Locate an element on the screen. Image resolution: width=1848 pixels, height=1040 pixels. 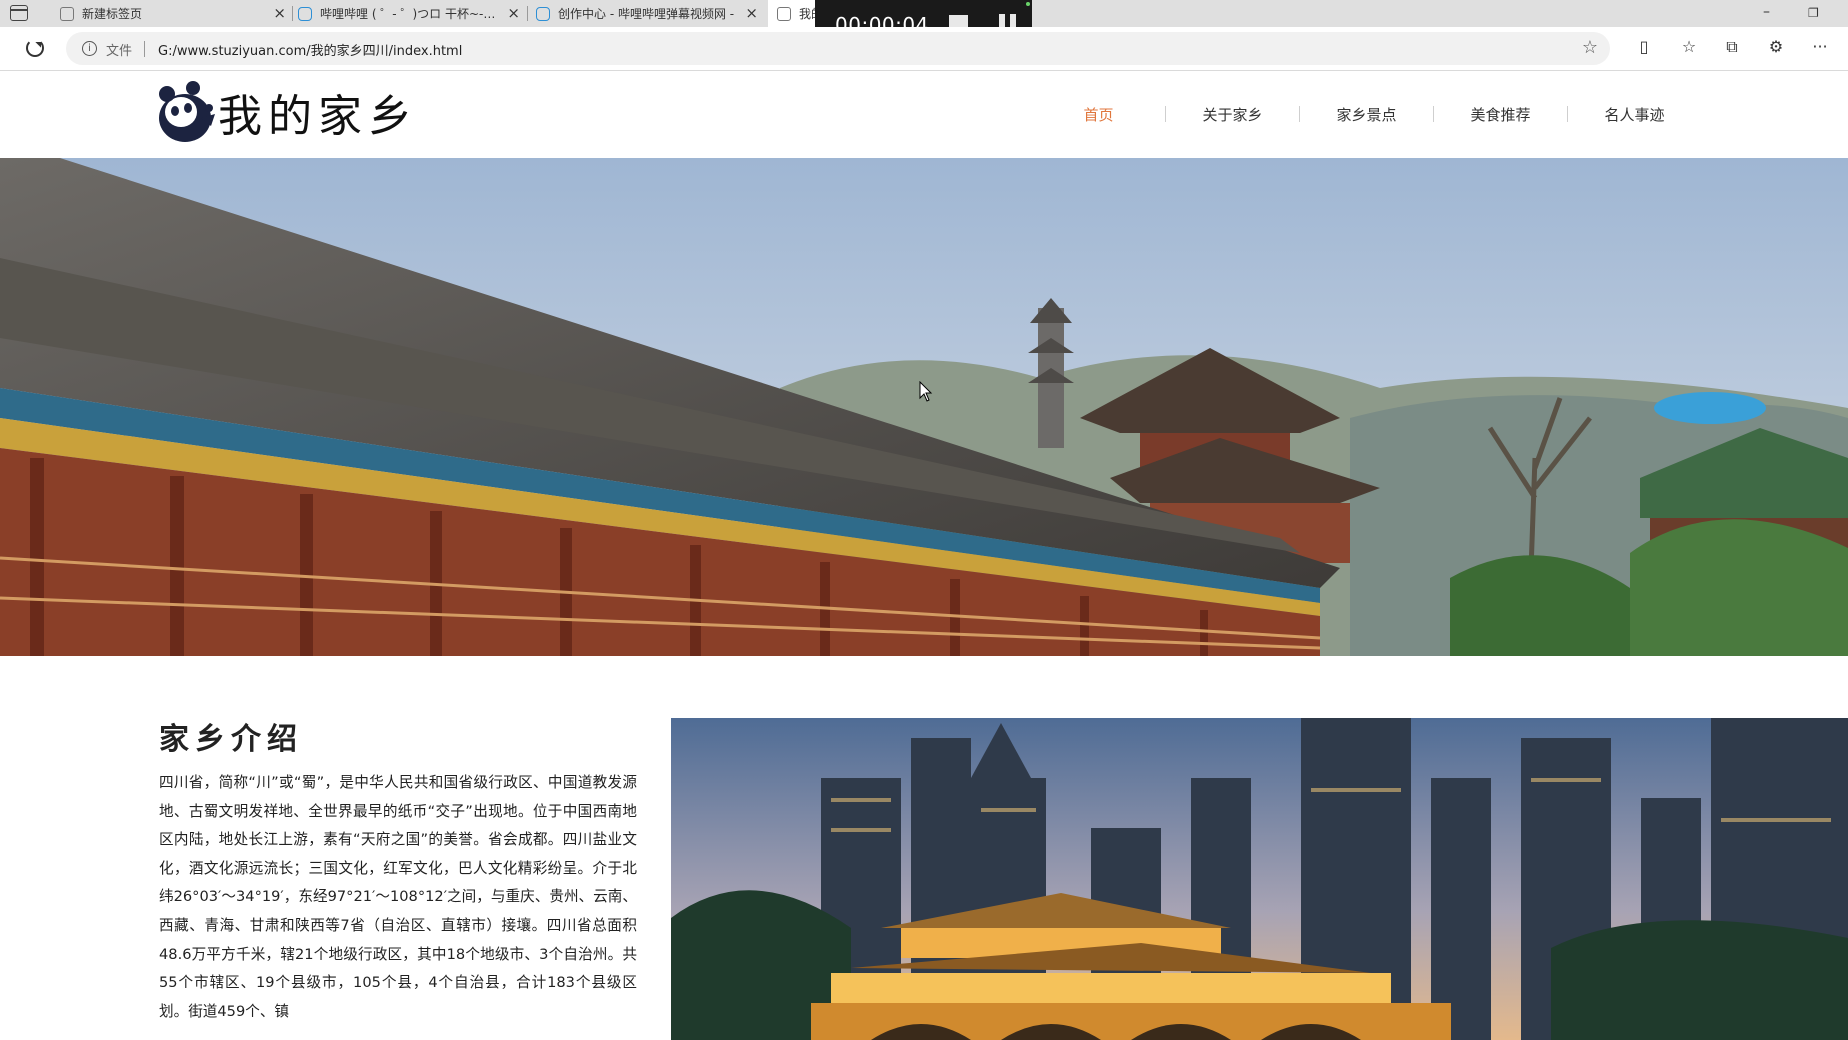
collections-icon: ⧉ is located at coordinates (1732, 47).